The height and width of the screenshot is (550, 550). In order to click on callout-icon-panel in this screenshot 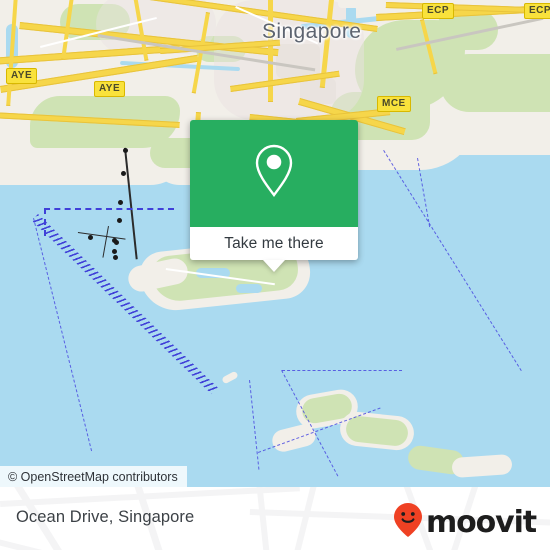, I will do `click(274, 173)`.